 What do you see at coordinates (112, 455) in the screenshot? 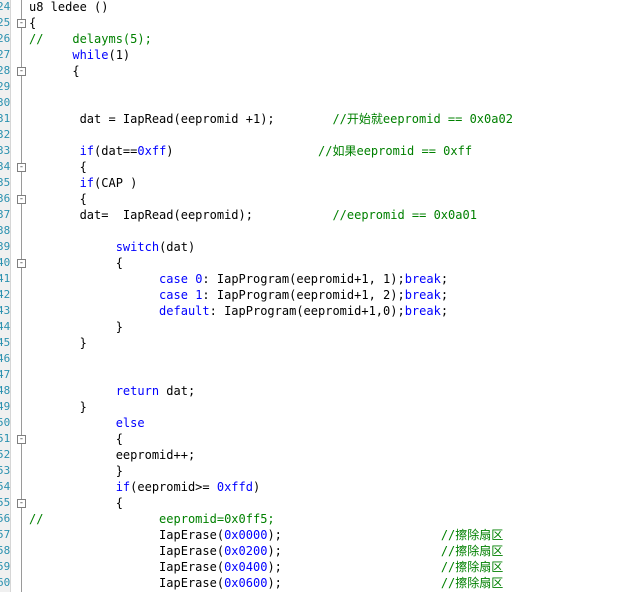
I see `text-token: eepromid++;` at bounding box center [112, 455].